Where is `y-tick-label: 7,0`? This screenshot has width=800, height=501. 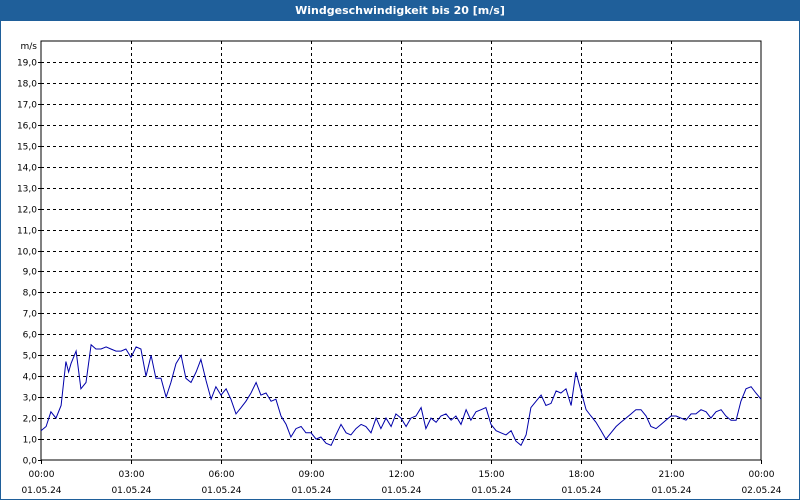 y-tick-label: 7,0 is located at coordinates (30, 315).